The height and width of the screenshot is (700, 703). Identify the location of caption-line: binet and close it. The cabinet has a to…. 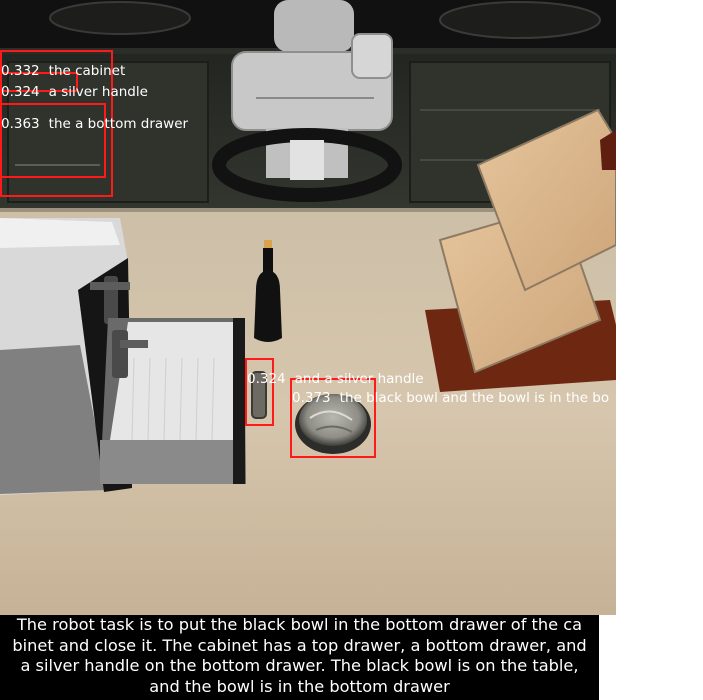
(299, 645).